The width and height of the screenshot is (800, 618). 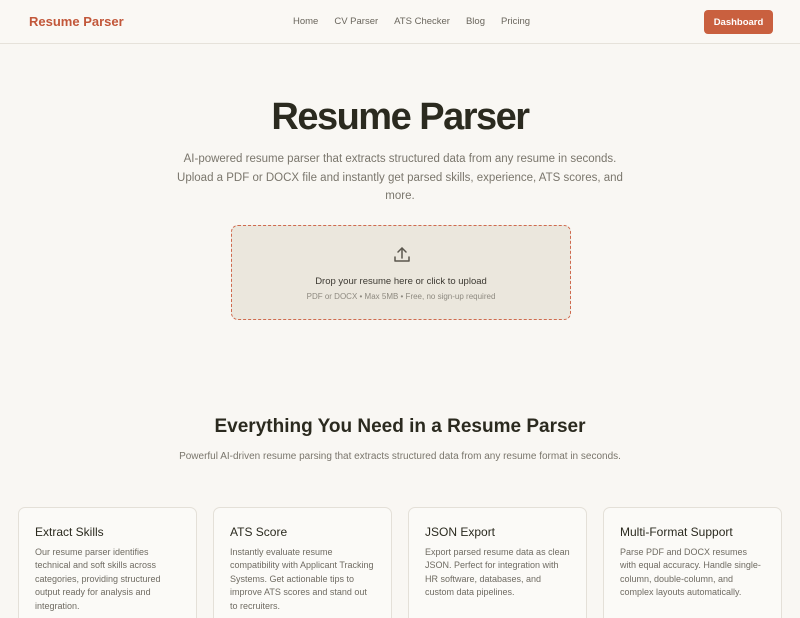 I want to click on nav-link-ats-checker: ATS Checker, so click(x=422, y=21).